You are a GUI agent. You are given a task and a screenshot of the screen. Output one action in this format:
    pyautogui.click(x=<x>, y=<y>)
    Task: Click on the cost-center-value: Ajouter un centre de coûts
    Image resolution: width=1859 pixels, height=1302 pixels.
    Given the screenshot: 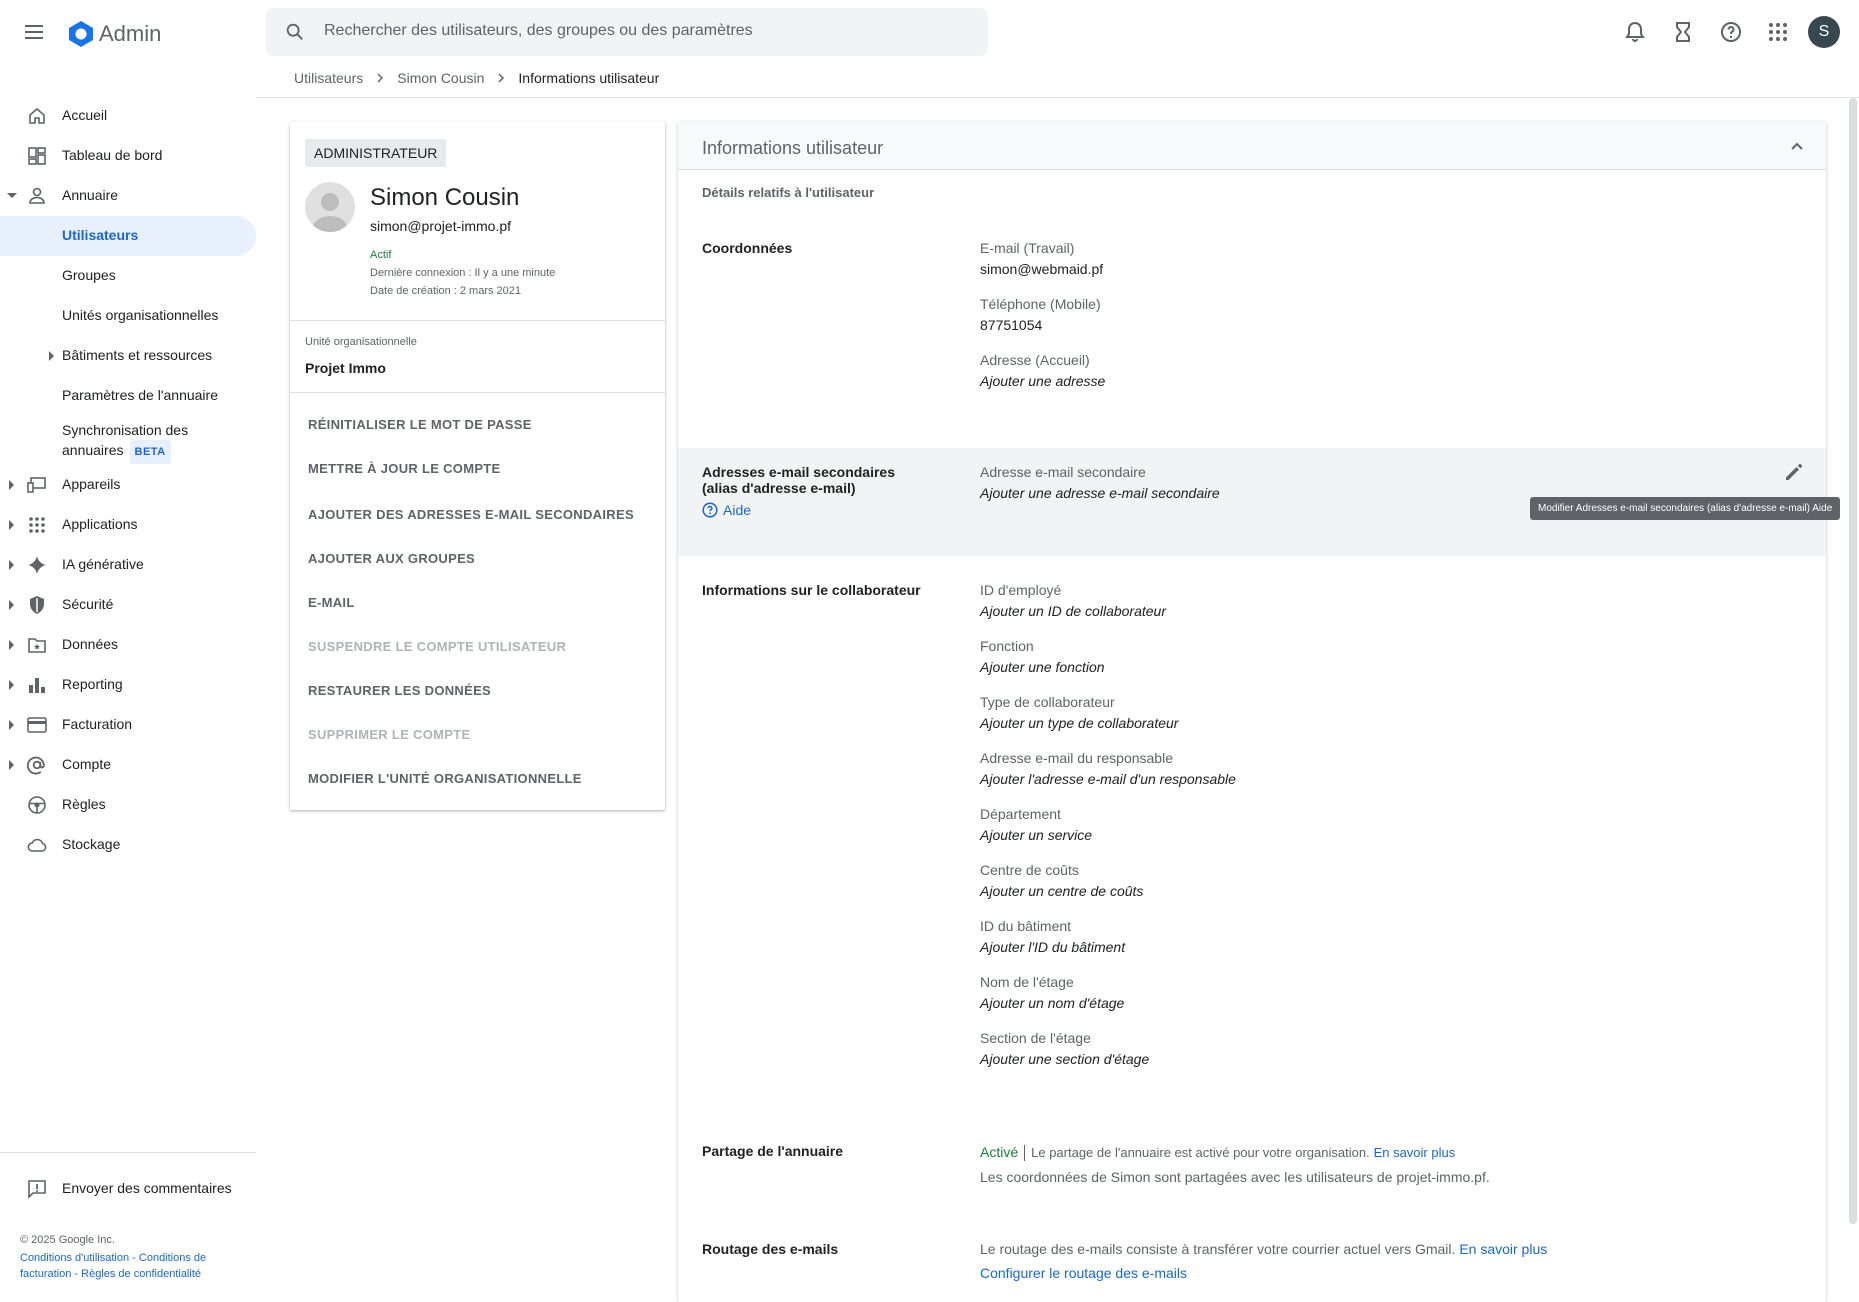 What is the action you would take?
    pyautogui.click(x=1061, y=891)
    